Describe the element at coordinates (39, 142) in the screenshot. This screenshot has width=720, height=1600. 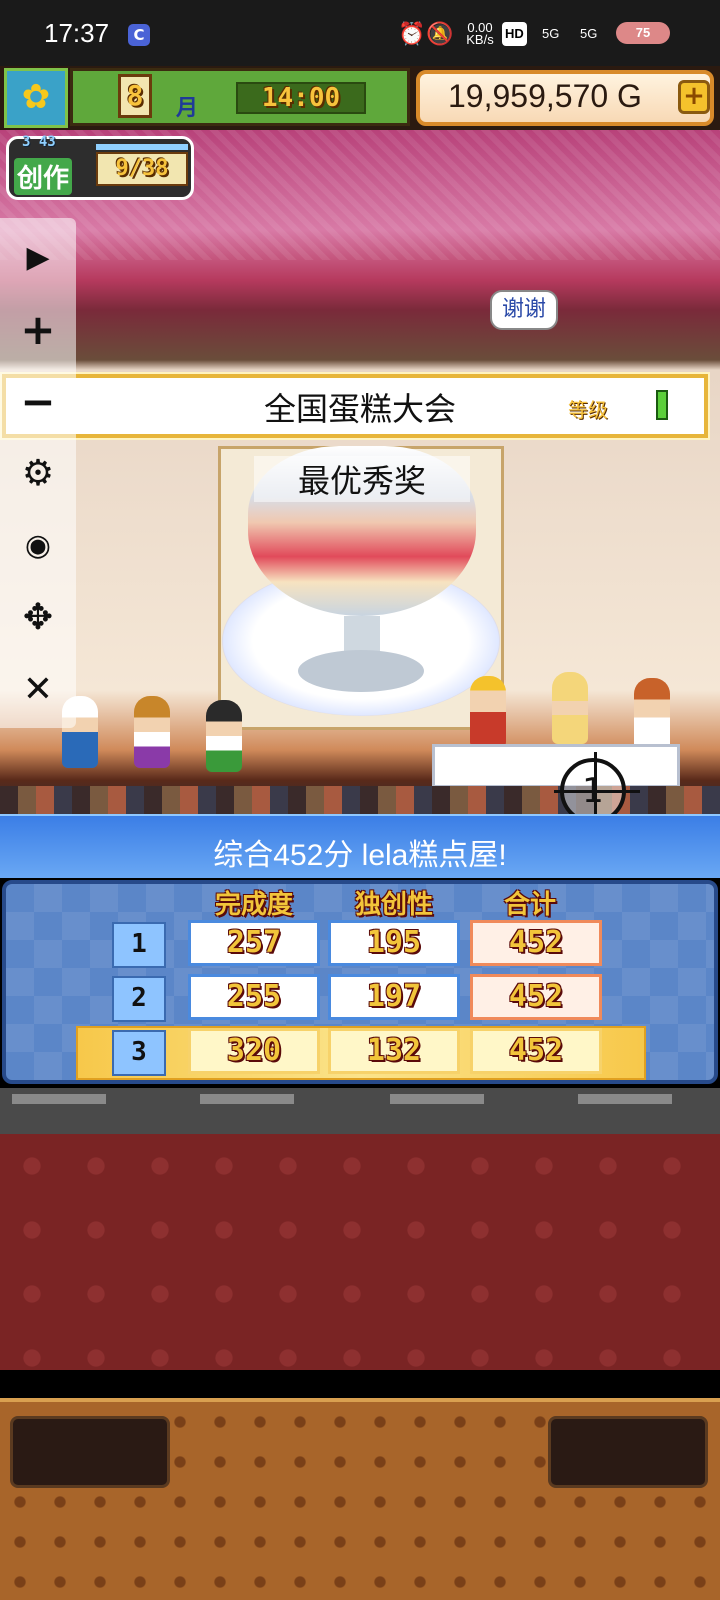
I see `create-level: 3 43` at that location.